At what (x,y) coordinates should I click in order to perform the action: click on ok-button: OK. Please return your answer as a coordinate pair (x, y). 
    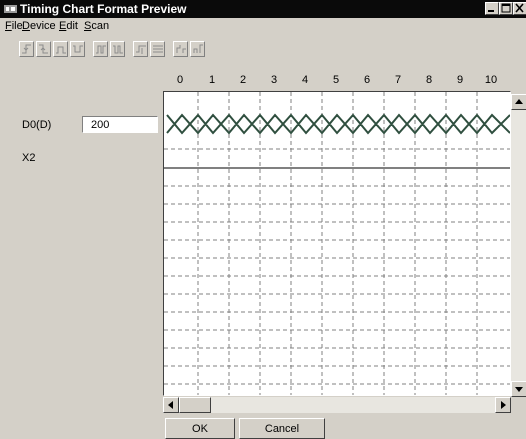
    Looking at the image, I should click on (200, 428).